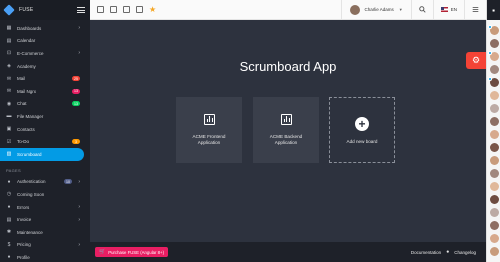 The height and width of the screenshot is (262, 500). What do you see at coordinates (26, 66) in the screenshot?
I see `sidebar-item-label: Academy` at bounding box center [26, 66].